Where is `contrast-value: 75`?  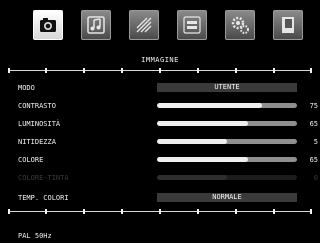
contrast-value: 75 is located at coordinates (313, 106).